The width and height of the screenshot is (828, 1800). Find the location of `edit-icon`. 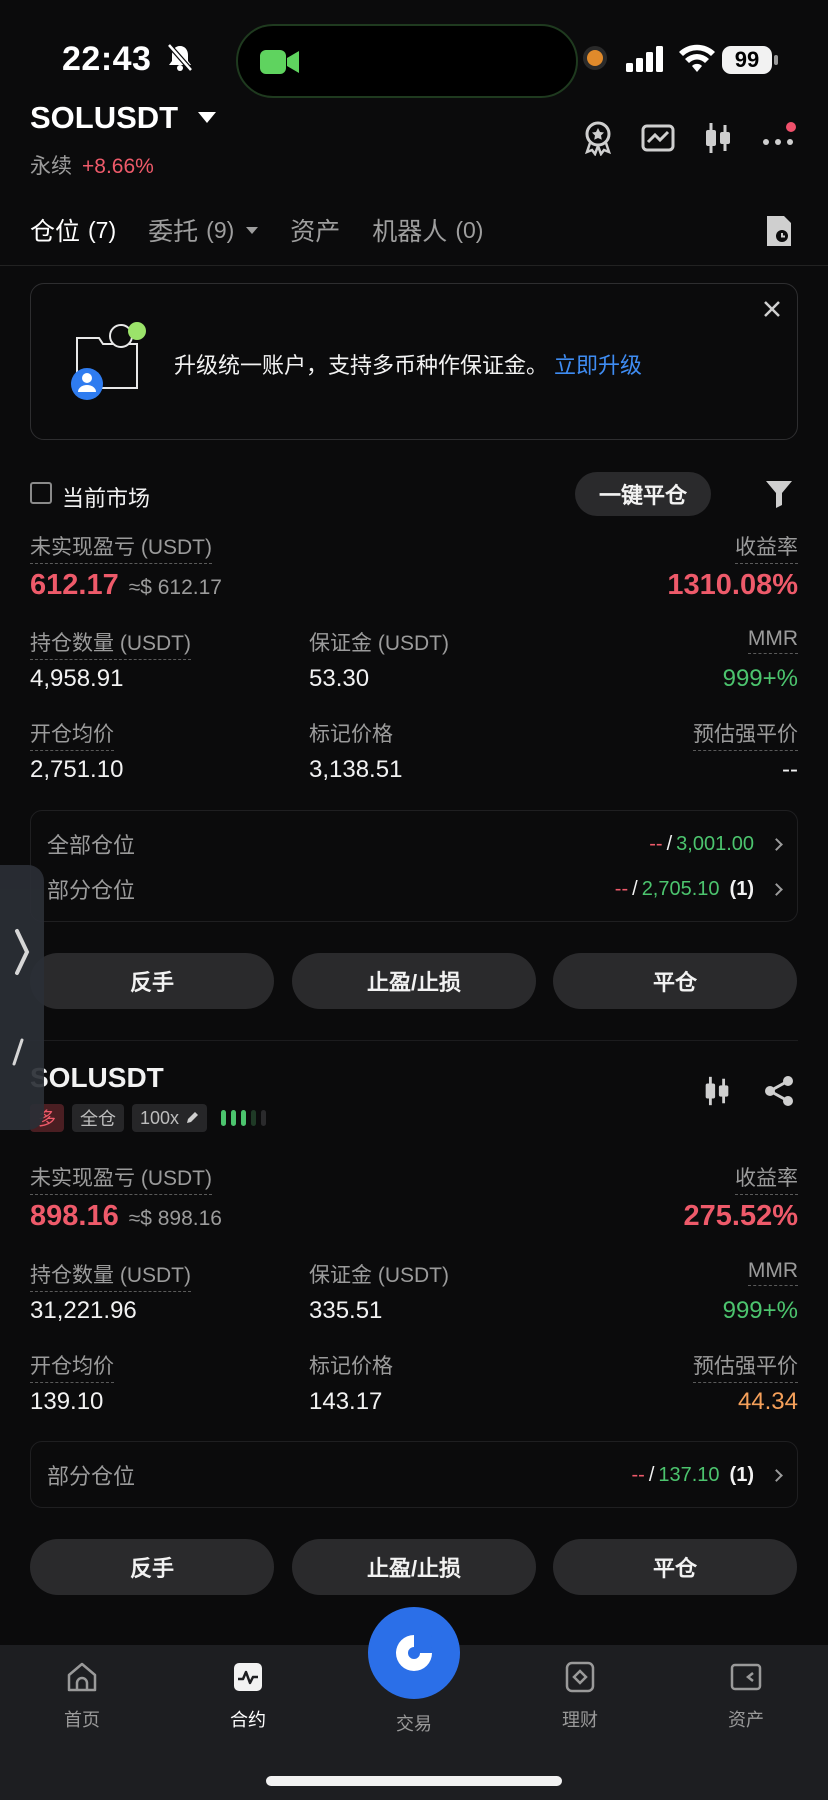

edit-icon is located at coordinates (193, 1117).